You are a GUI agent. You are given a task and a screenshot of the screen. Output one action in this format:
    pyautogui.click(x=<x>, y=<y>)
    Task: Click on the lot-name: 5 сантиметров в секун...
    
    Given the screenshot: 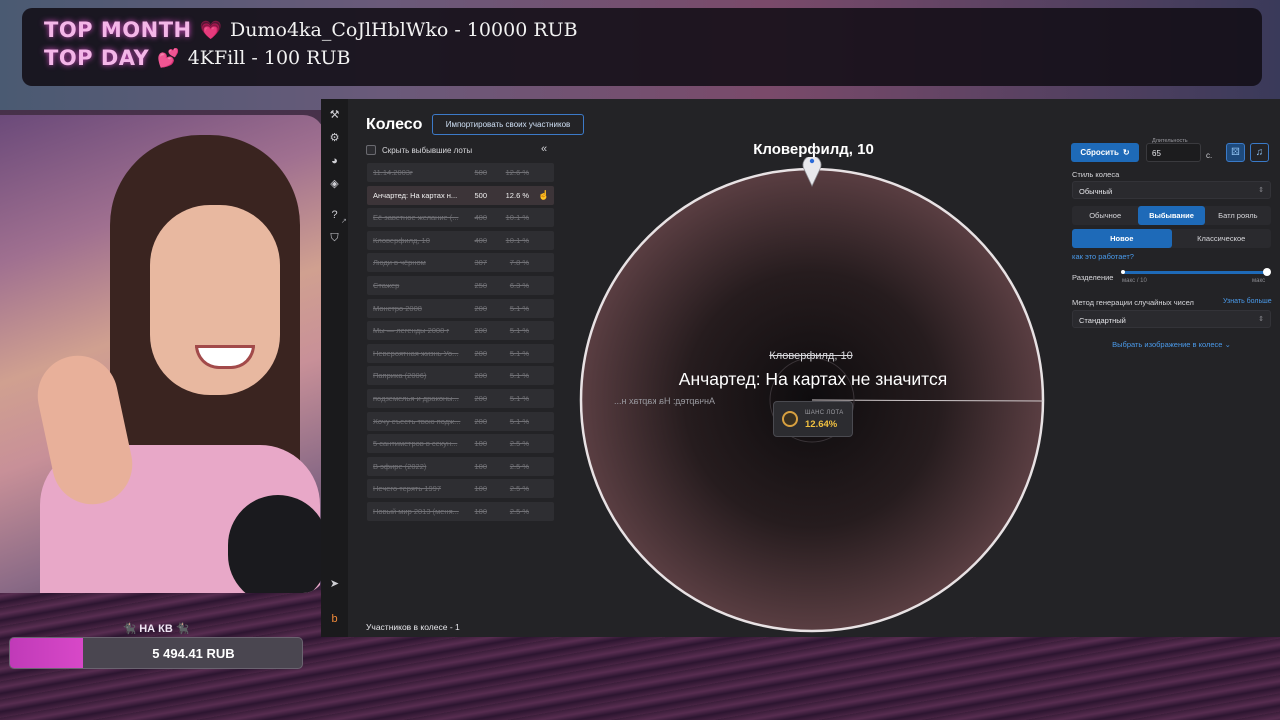 What is the action you would take?
    pyautogui.click(x=415, y=444)
    